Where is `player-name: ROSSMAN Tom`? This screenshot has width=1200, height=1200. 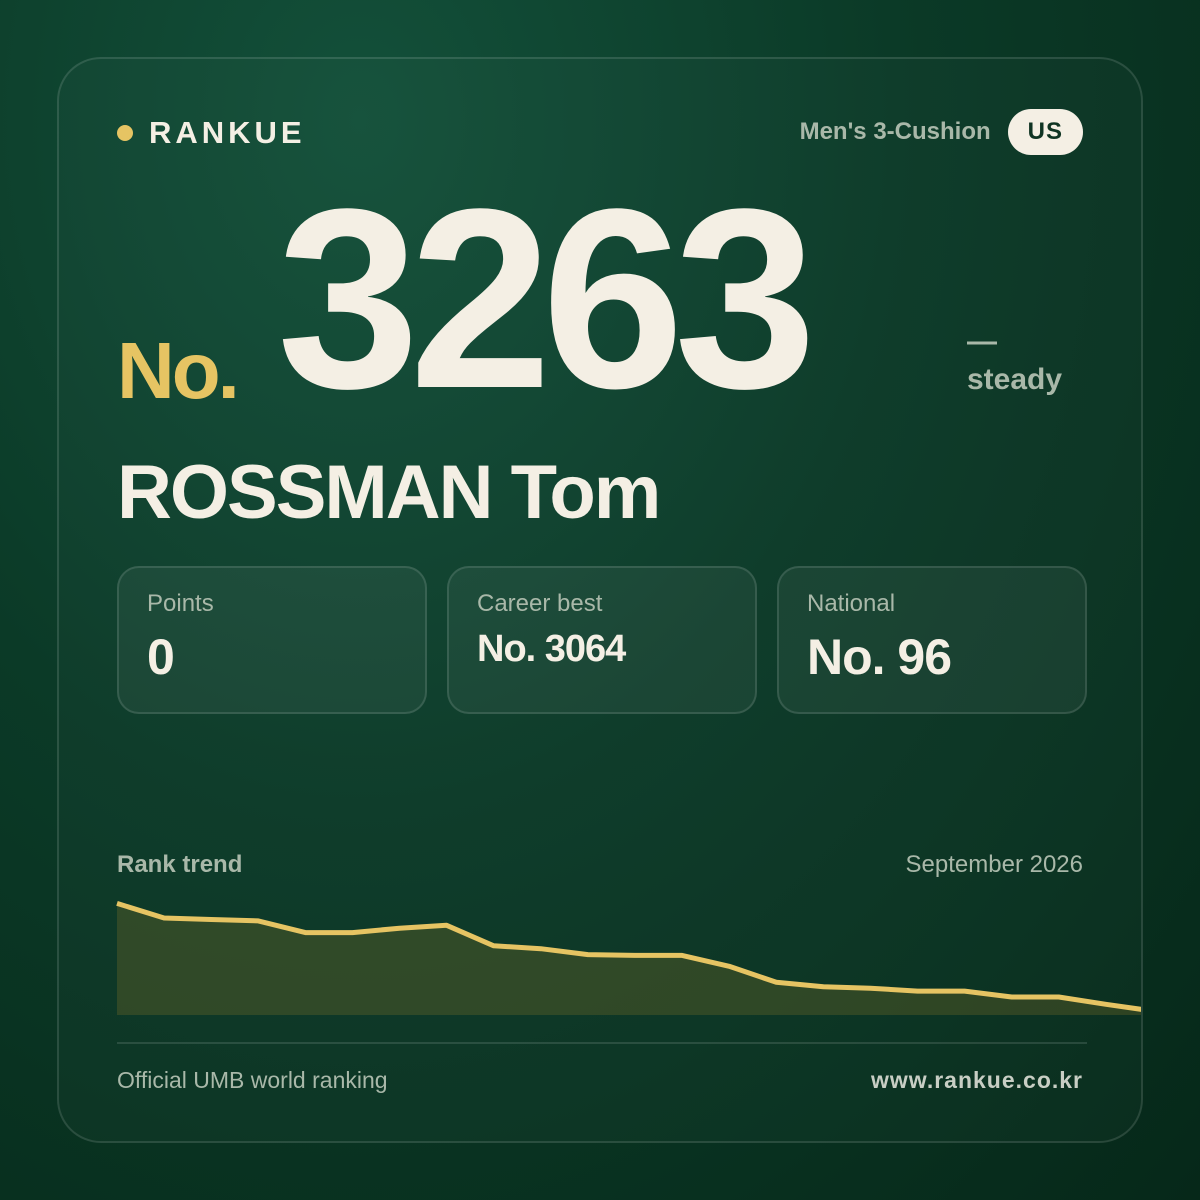
player-name: ROSSMAN Tom is located at coordinates (389, 492).